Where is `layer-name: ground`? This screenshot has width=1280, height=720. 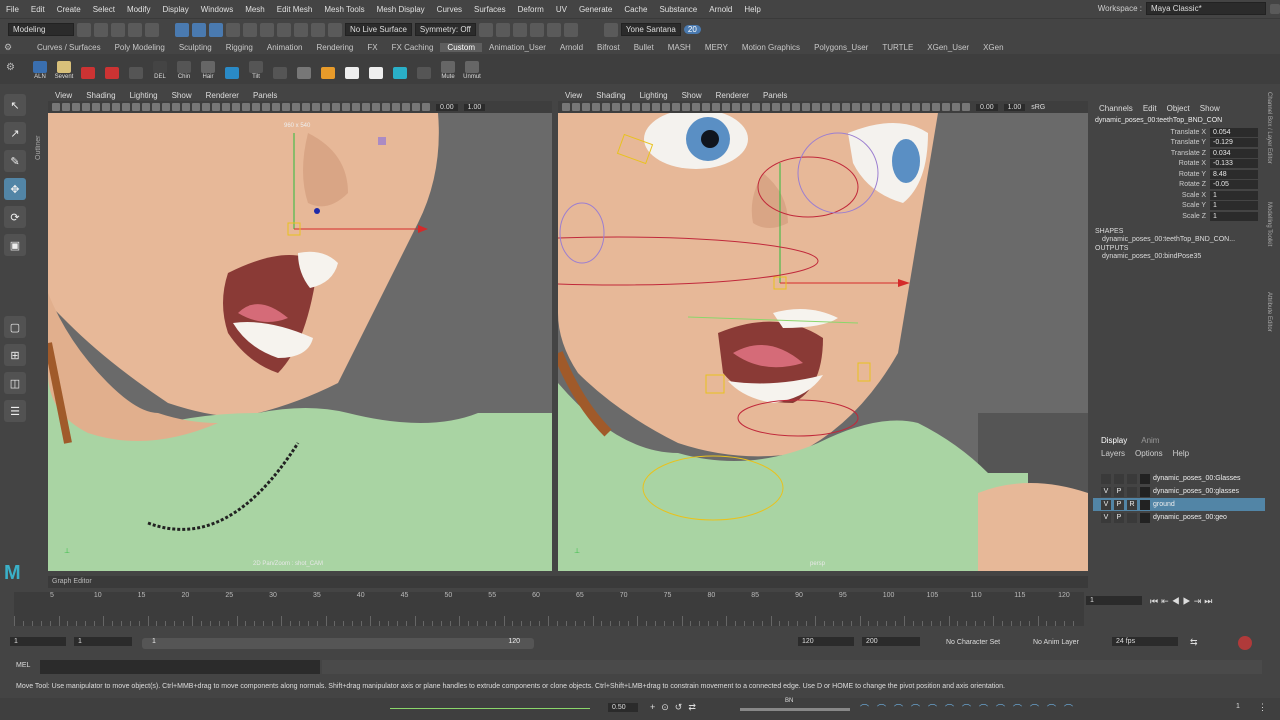
layer-name: ground is located at coordinates (1164, 504).